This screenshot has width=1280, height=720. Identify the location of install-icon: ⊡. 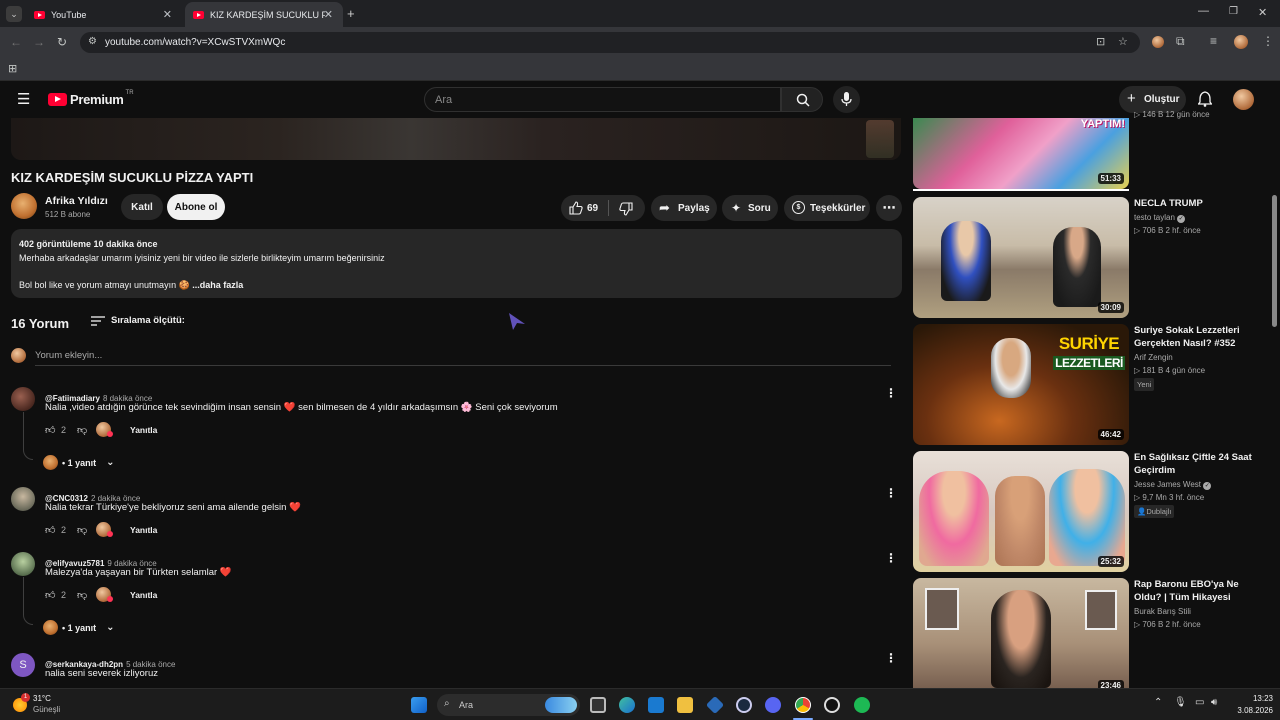
(1100, 41).